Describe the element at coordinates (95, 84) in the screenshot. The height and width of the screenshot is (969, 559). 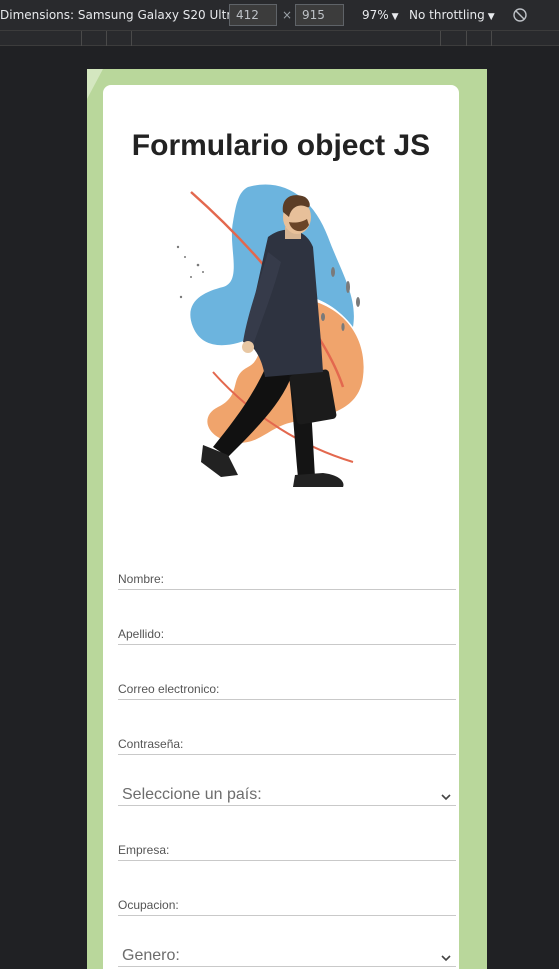
I see `decorative-corner` at that location.